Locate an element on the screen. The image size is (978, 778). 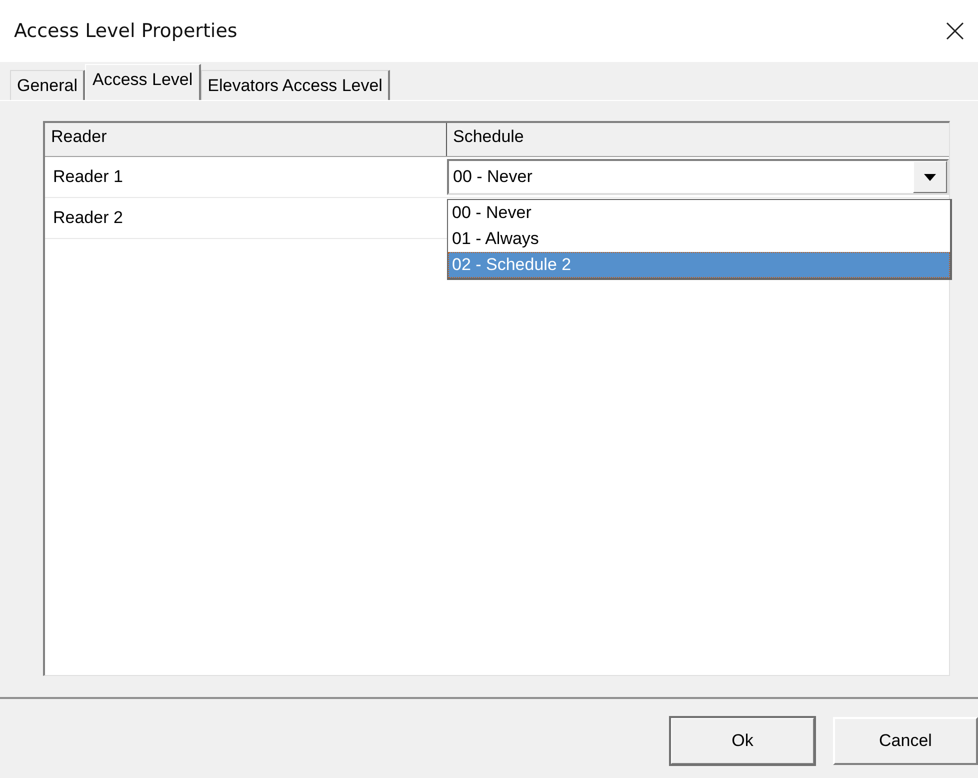
tab: Access Level is located at coordinates (143, 82).